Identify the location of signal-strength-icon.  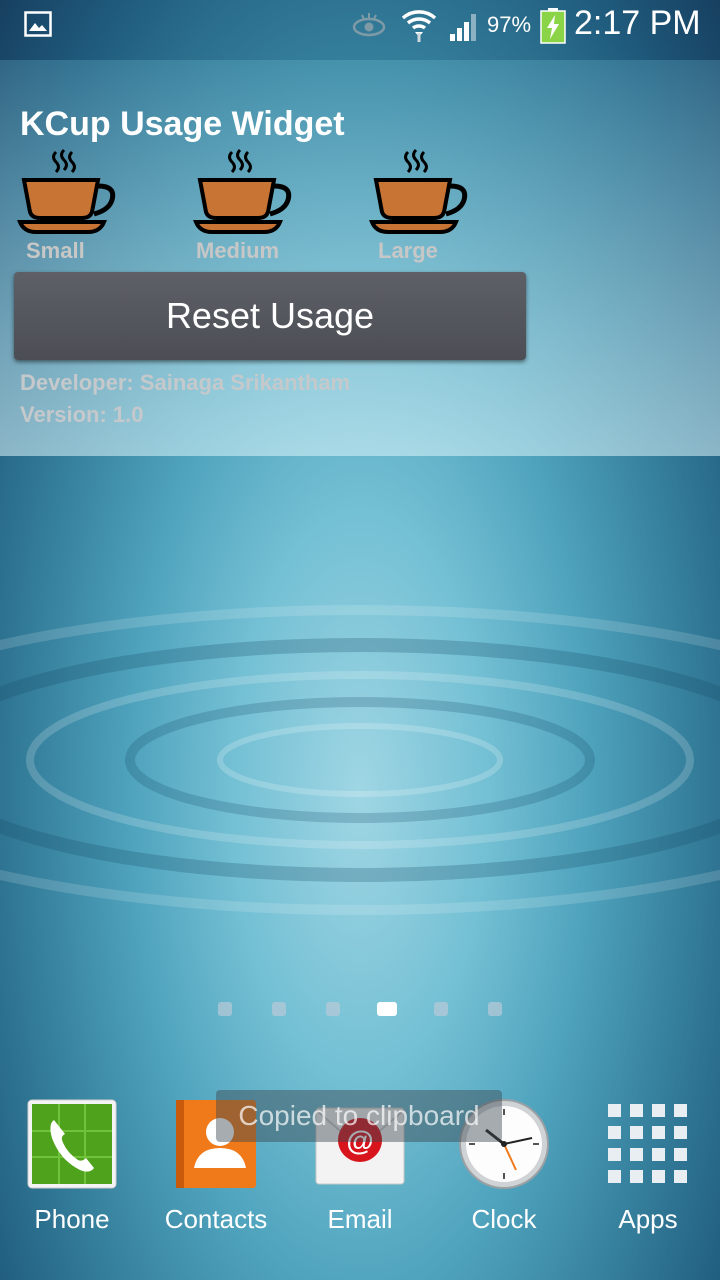
(463, 27).